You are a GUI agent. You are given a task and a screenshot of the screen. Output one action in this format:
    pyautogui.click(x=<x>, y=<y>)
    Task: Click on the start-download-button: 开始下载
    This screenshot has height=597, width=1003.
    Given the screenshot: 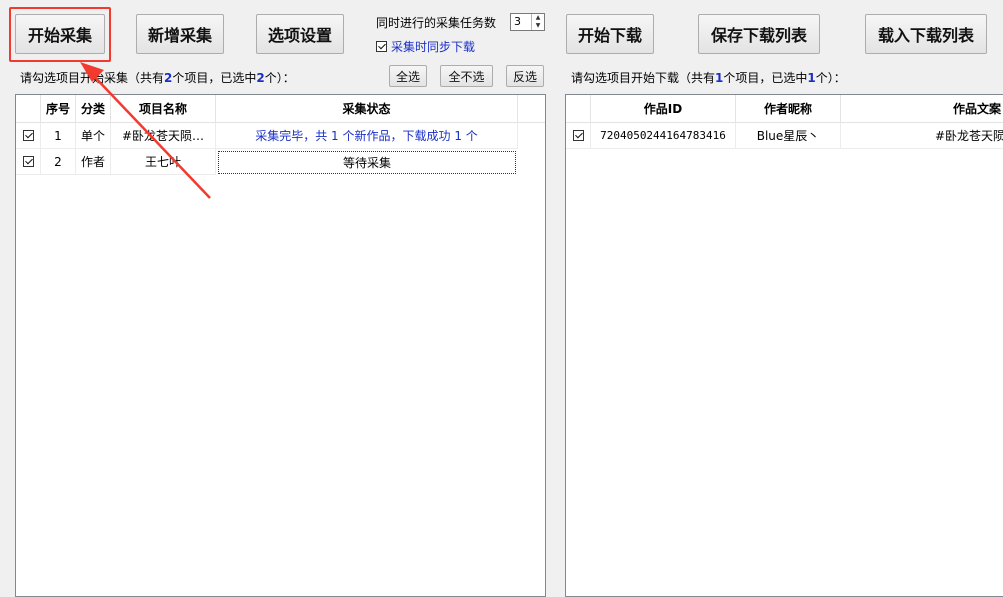 What is the action you would take?
    pyautogui.click(x=610, y=34)
    